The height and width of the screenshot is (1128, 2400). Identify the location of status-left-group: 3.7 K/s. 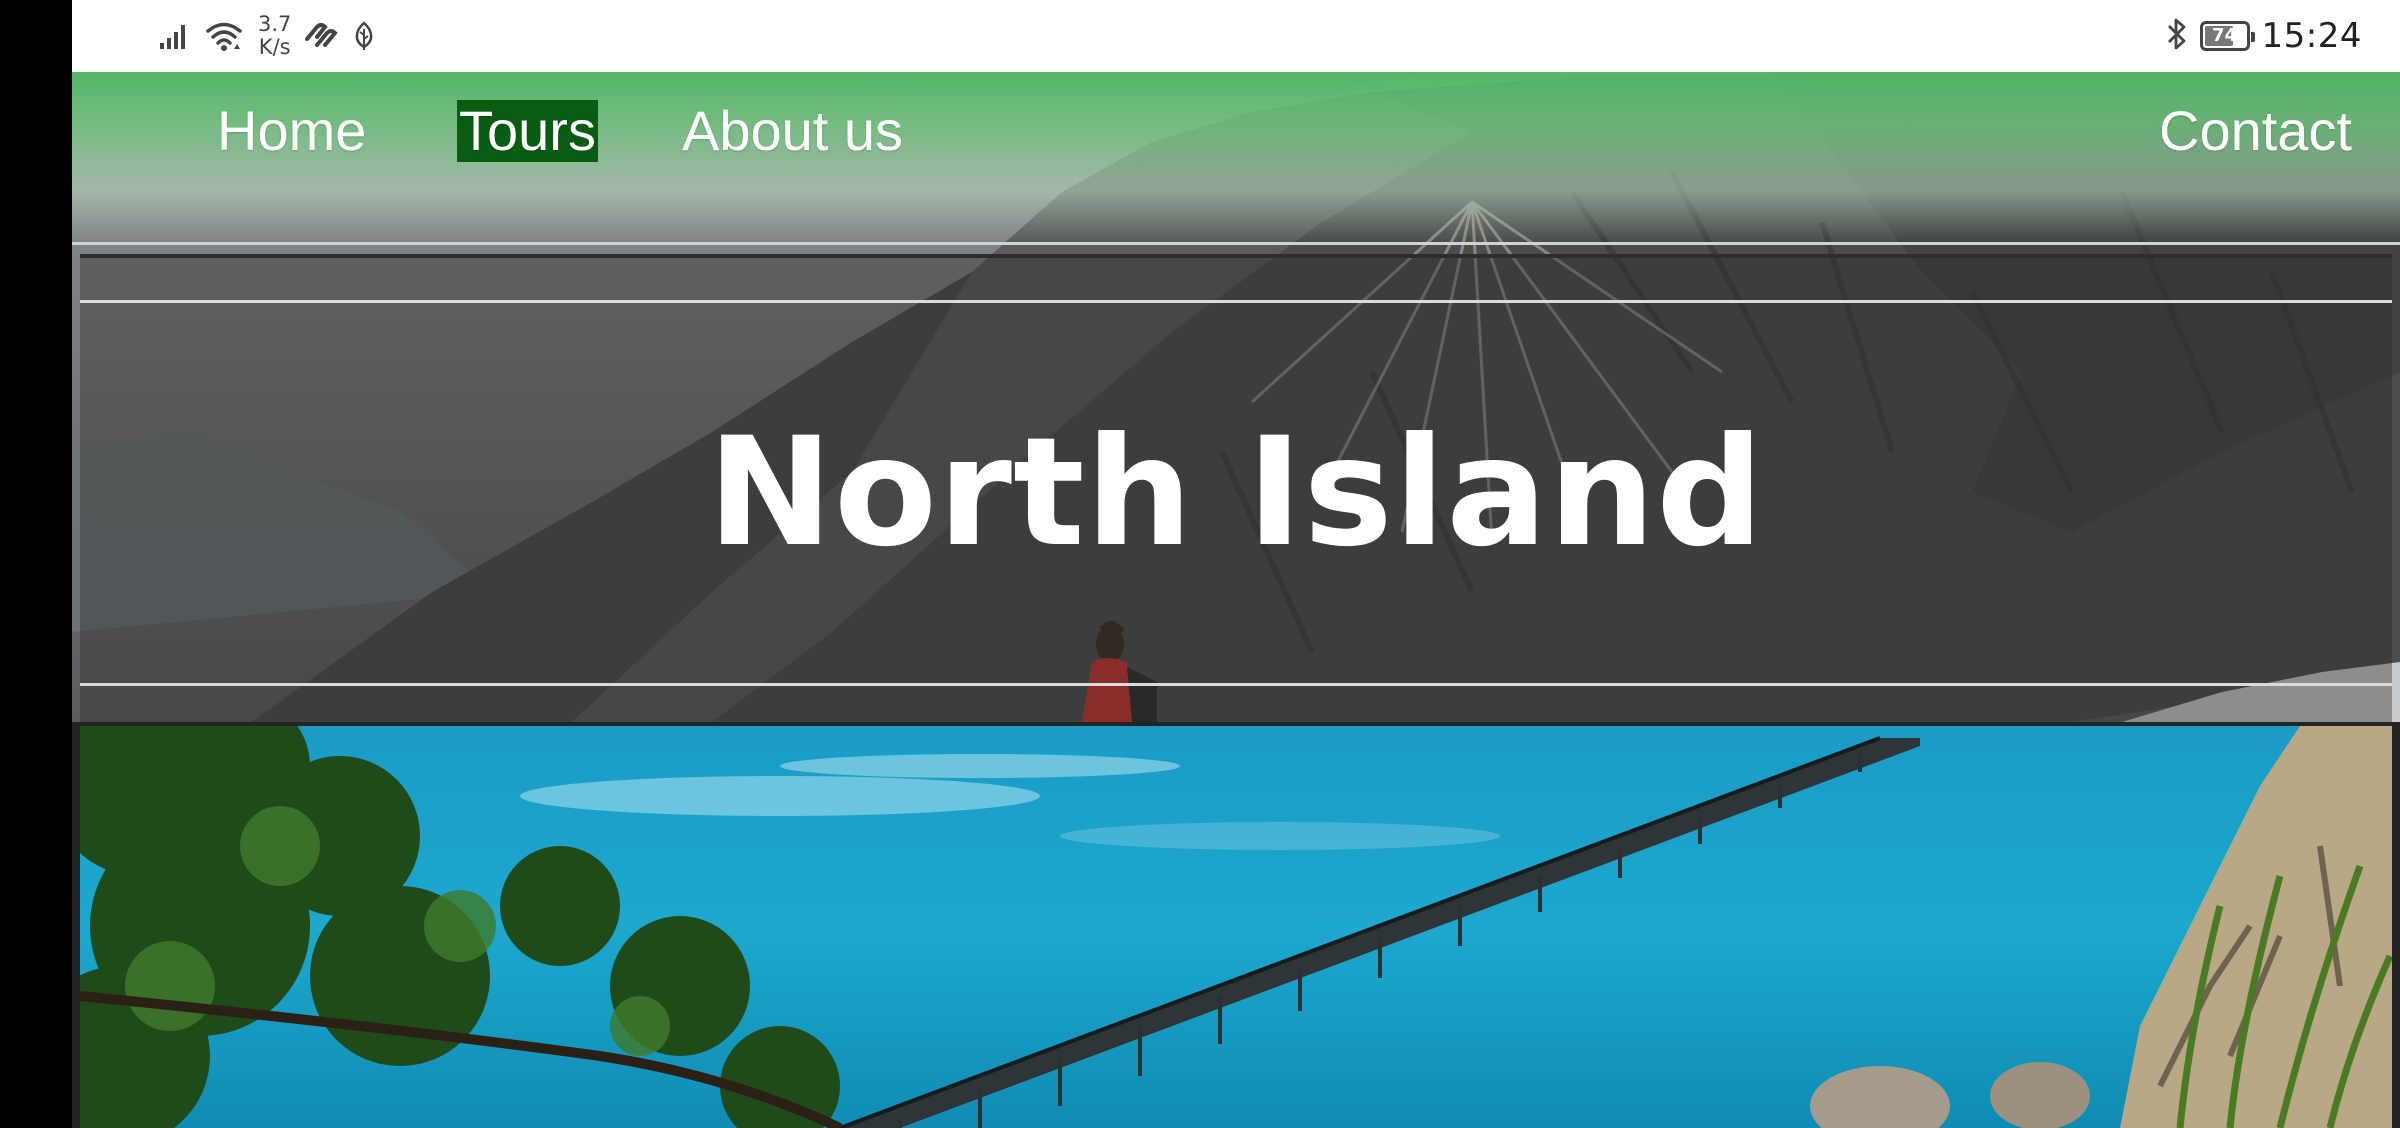
(267, 36).